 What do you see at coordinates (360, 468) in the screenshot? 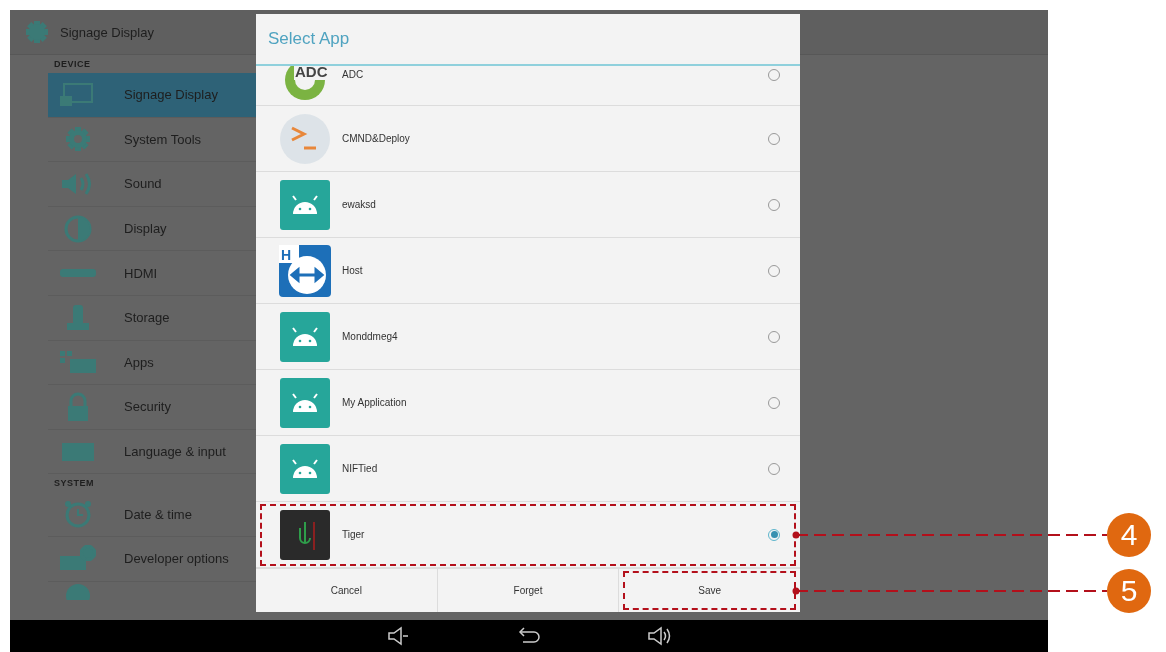
I see `app-name: NIFTied` at bounding box center [360, 468].